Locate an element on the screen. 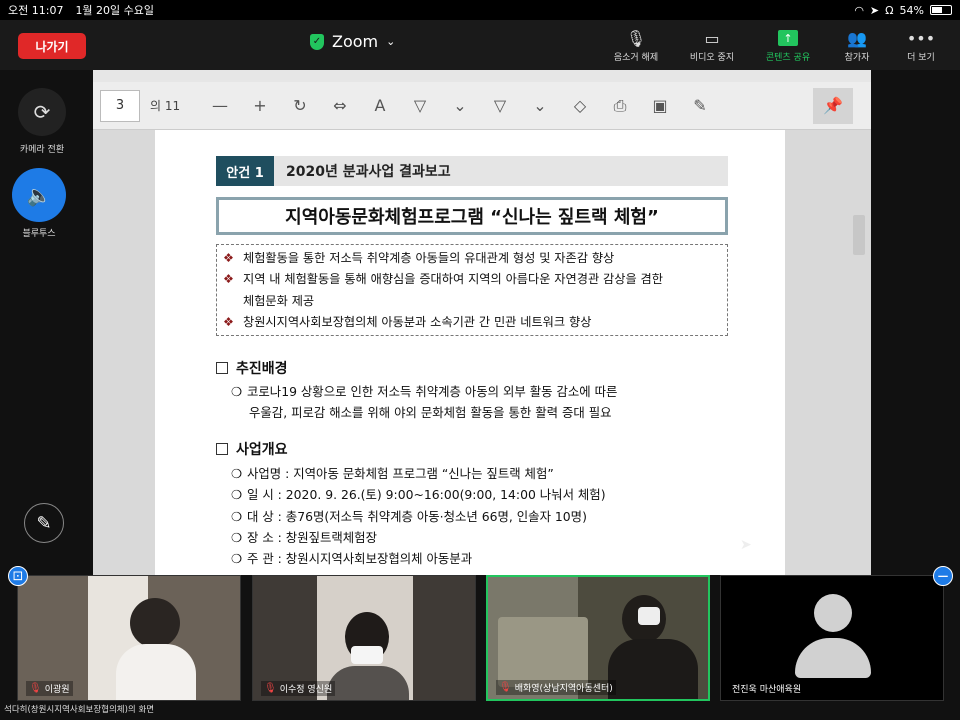  section-heading: 추진배경 is located at coordinates (252, 368).